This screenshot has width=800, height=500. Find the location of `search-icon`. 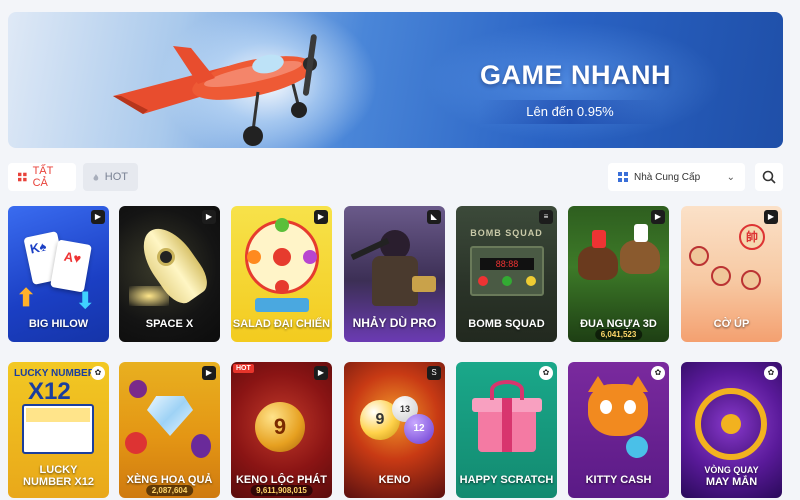

search-icon is located at coordinates (769, 177).